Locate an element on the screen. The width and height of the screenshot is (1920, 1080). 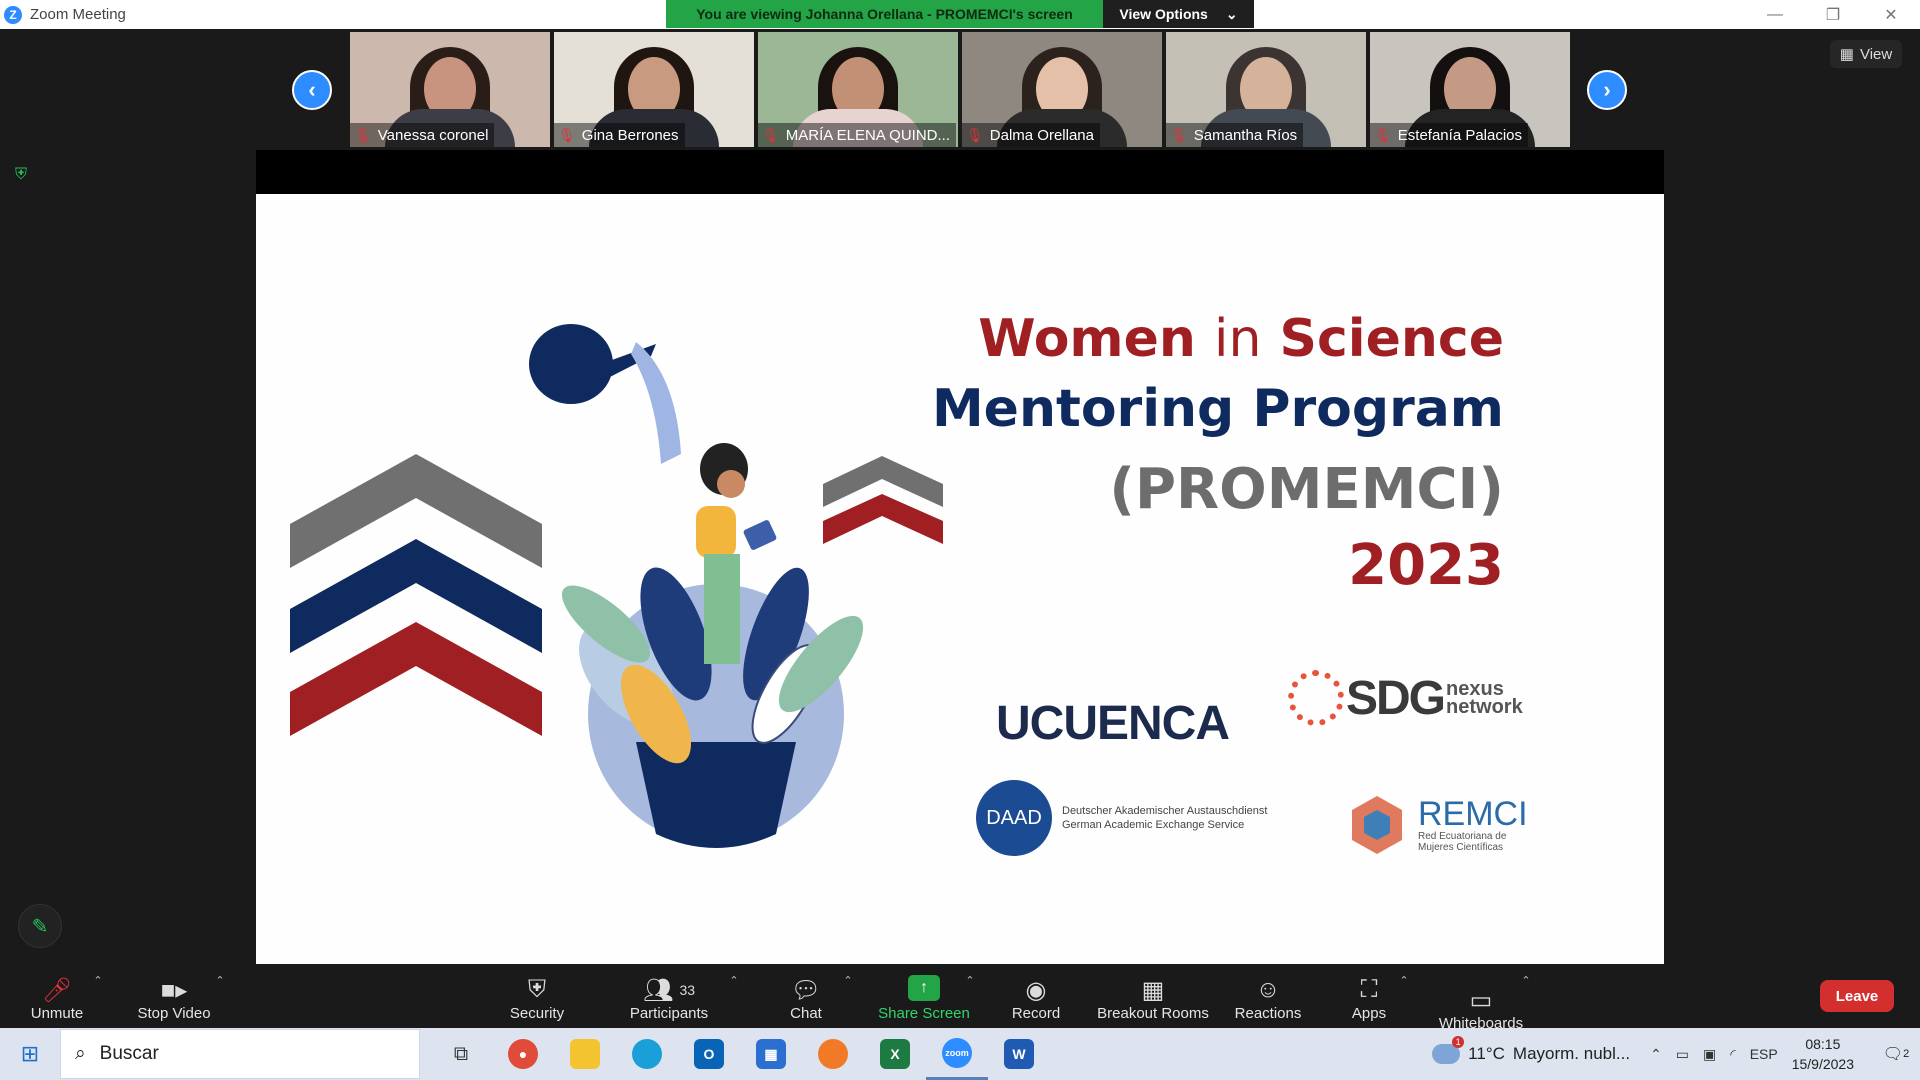
edge-icon is located at coordinates (647, 1054).